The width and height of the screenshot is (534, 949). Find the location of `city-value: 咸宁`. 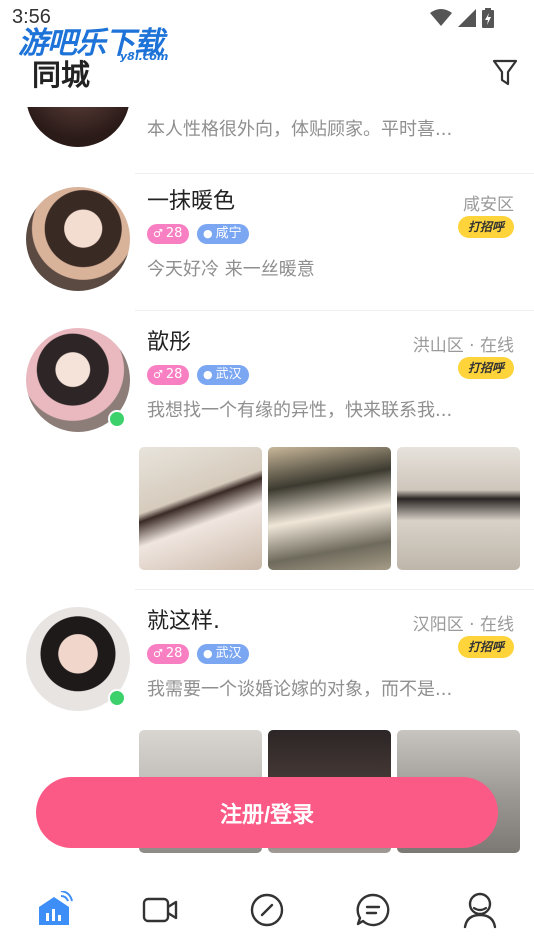

city-value: 咸宁 is located at coordinates (228, 233).